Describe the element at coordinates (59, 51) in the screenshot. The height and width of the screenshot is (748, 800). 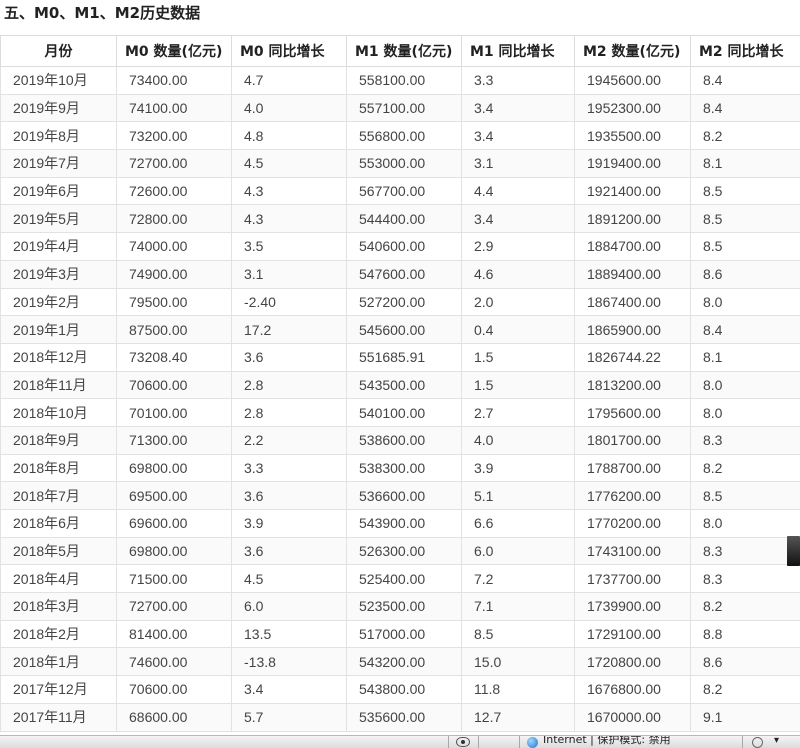
I see `column-header-month: 月份` at that location.